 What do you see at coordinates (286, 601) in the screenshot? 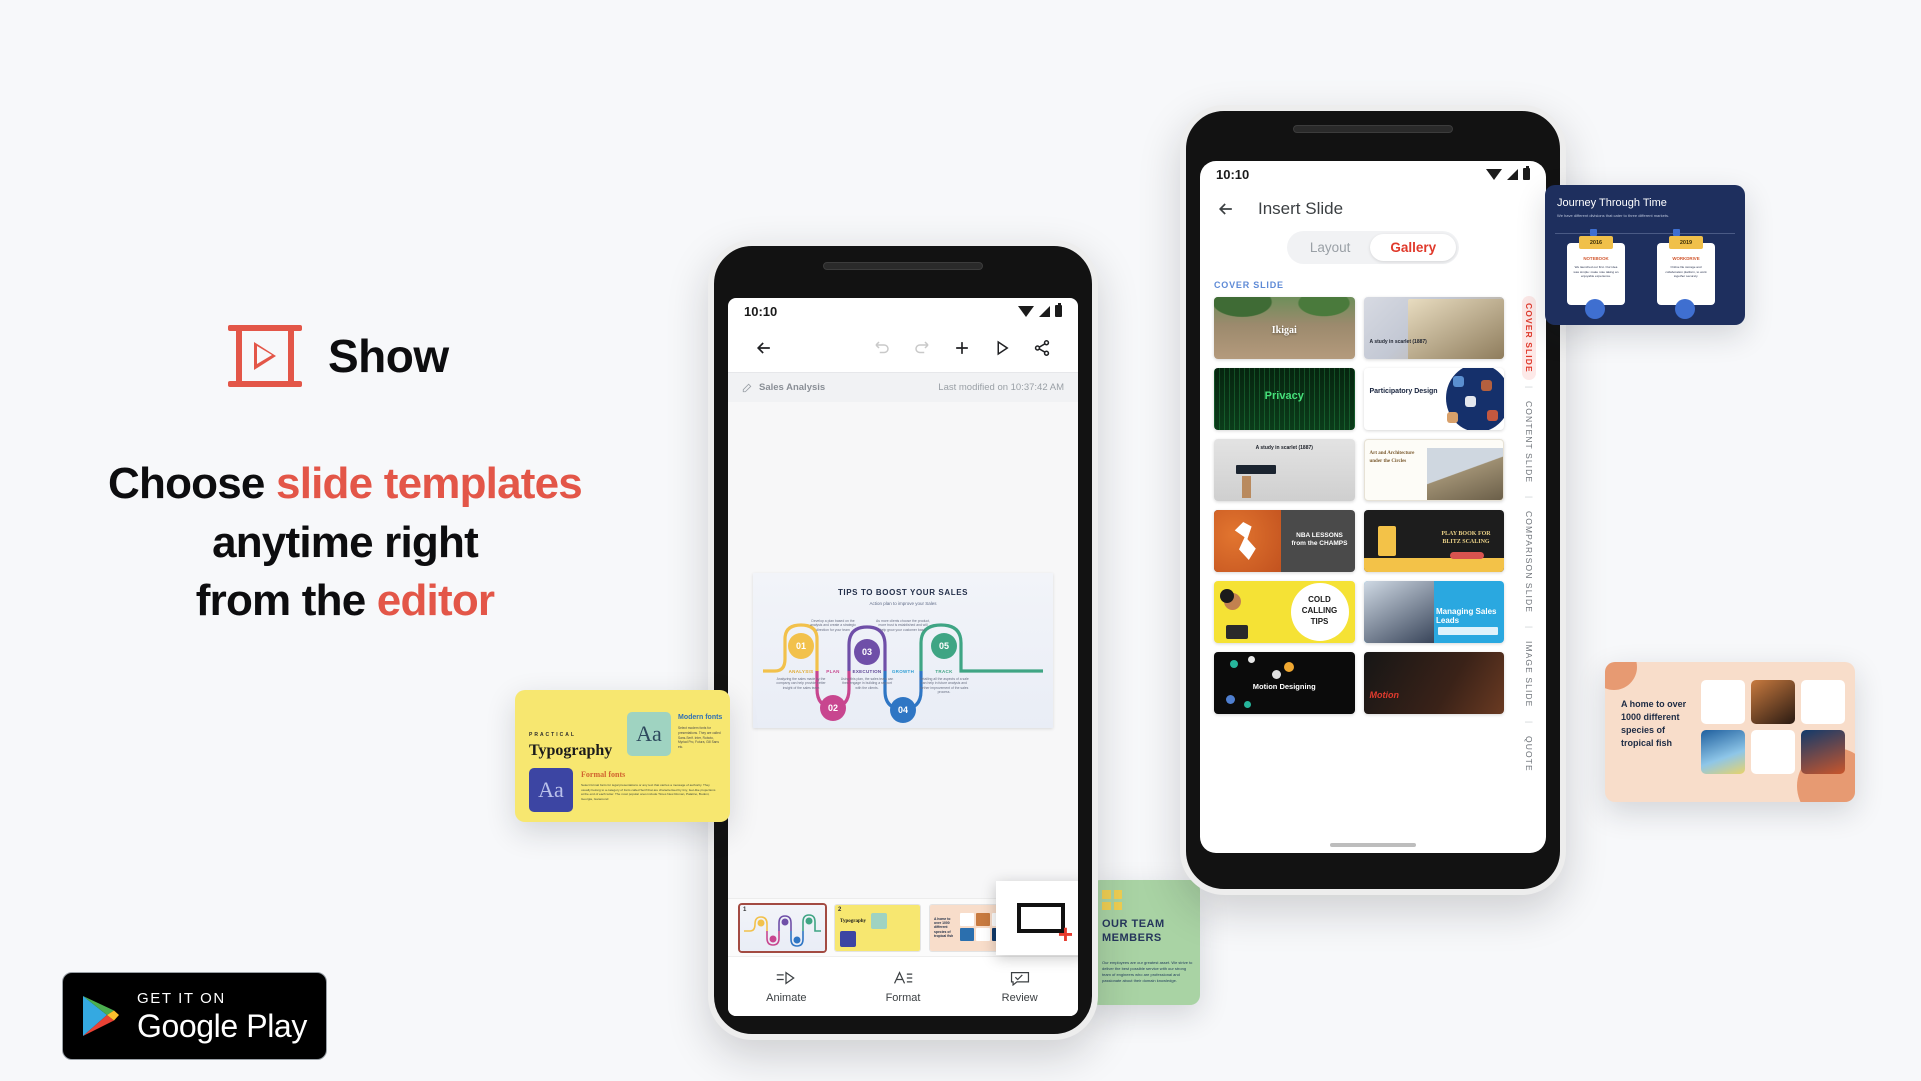
I see `headline-line3-plain: from the` at bounding box center [286, 601].